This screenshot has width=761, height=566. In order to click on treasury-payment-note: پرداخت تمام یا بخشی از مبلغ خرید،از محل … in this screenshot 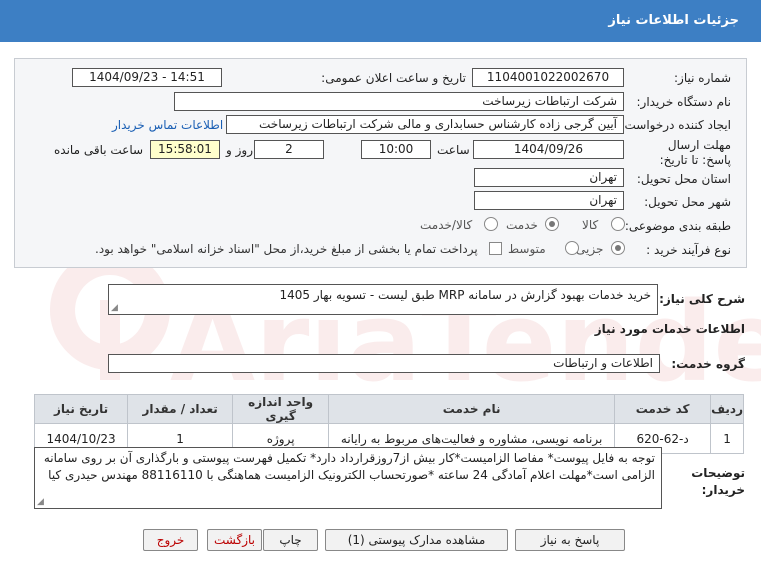, I will do `click(286, 249)`.